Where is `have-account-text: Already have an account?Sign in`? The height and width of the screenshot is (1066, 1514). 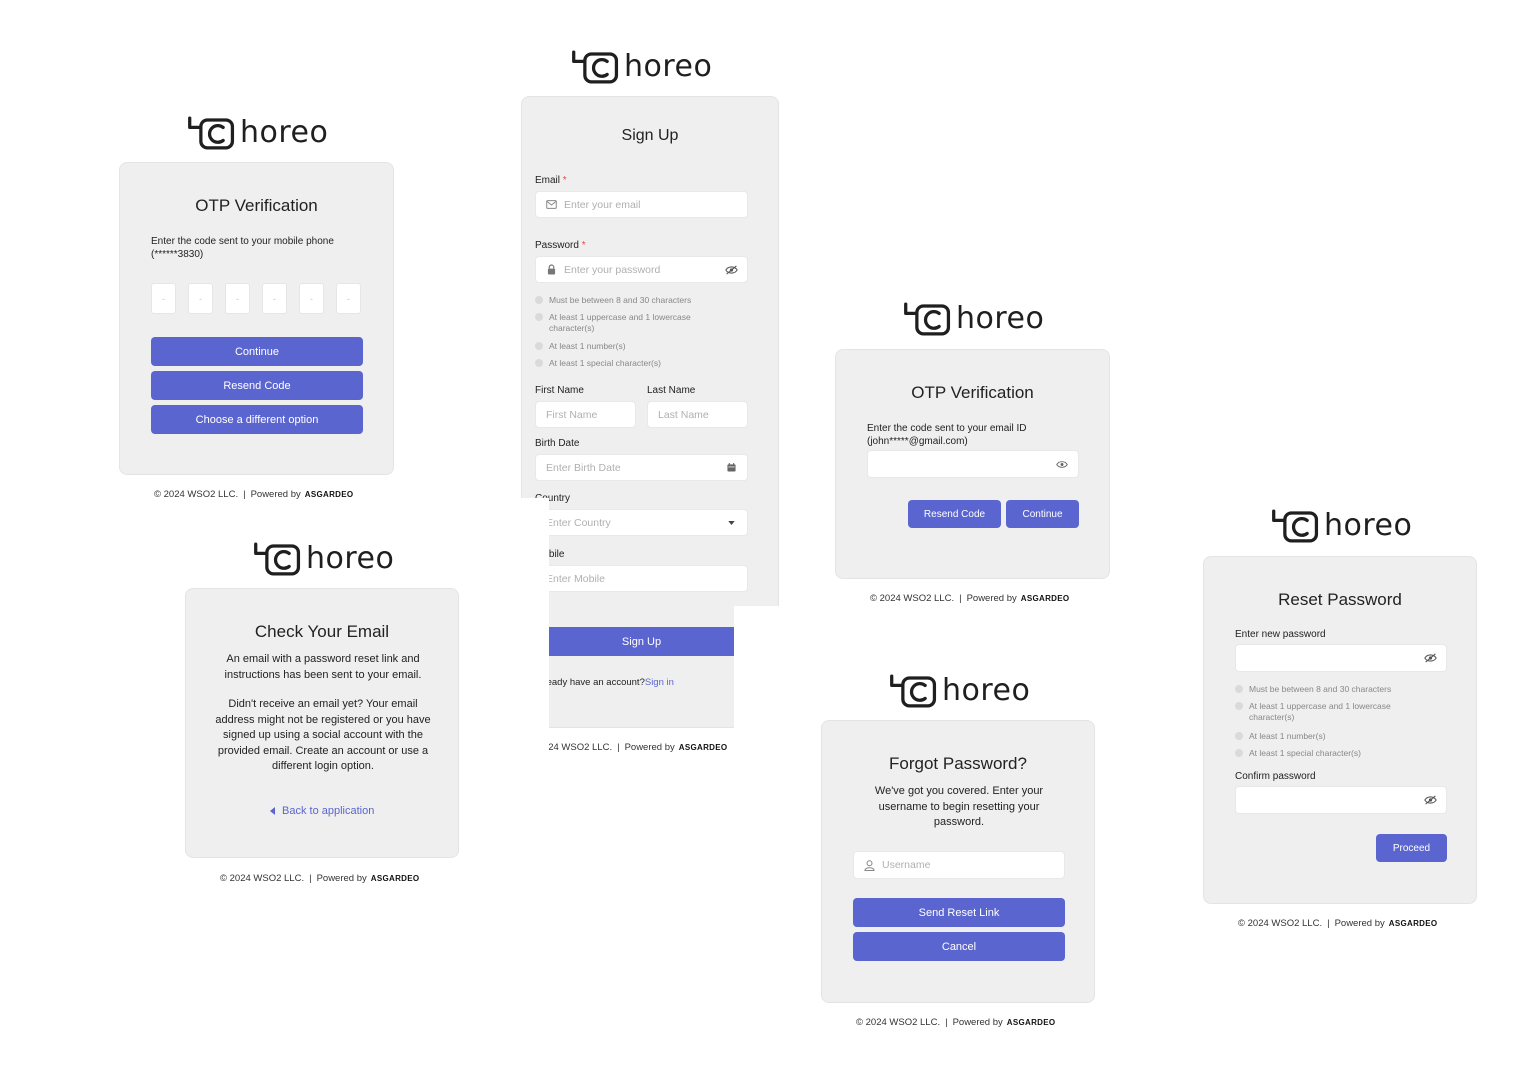
have-account-text: Already have an account?Sign in is located at coordinates (604, 682).